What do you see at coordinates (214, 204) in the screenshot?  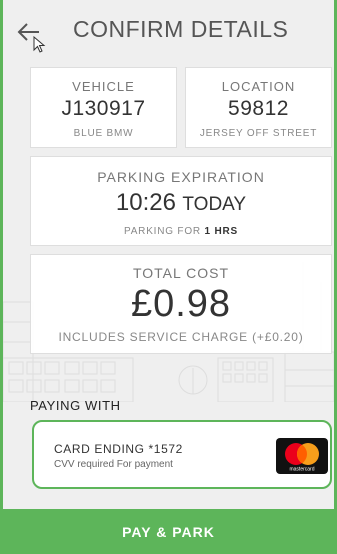 I see `expiration-day: TODAY` at bounding box center [214, 204].